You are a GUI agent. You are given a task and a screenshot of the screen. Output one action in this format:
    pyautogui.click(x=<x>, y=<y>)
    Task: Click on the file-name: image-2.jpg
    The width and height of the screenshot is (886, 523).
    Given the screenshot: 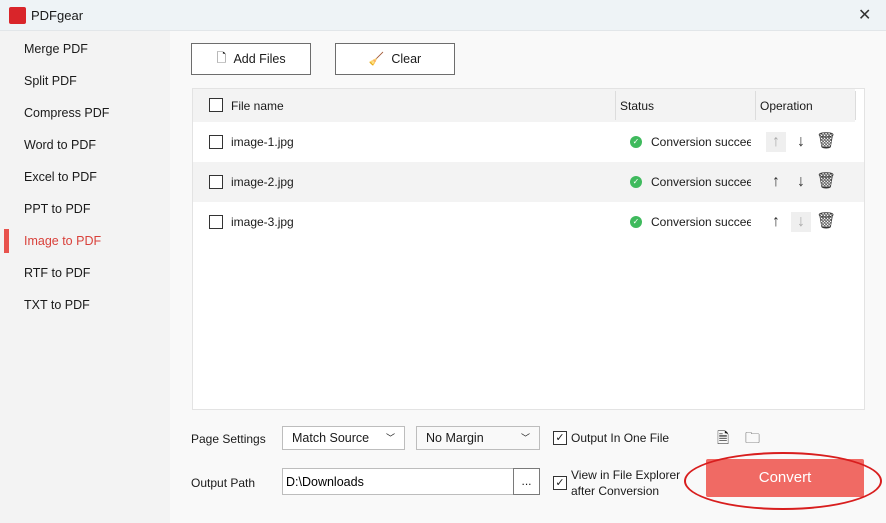 What is the action you would take?
    pyautogui.click(x=262, y=182)
    